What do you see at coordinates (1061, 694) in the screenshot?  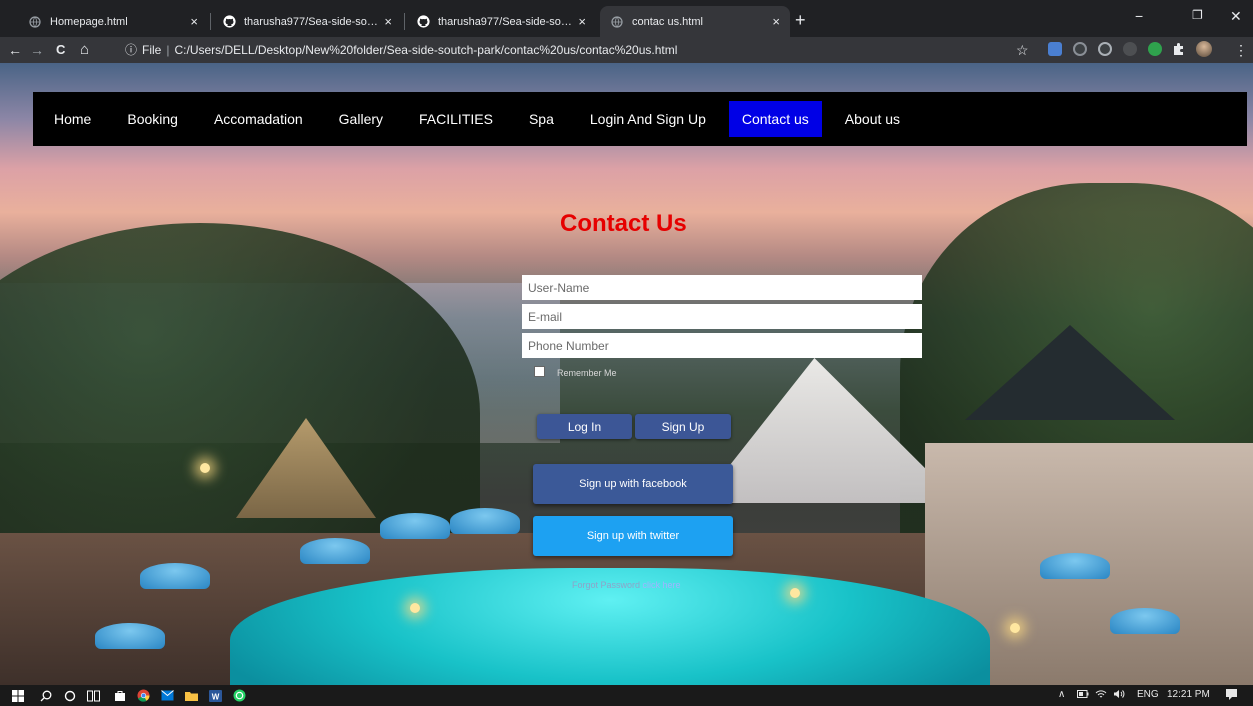 I see `tray-arrow-icon: ∧` at bounding box center [1061, 694].